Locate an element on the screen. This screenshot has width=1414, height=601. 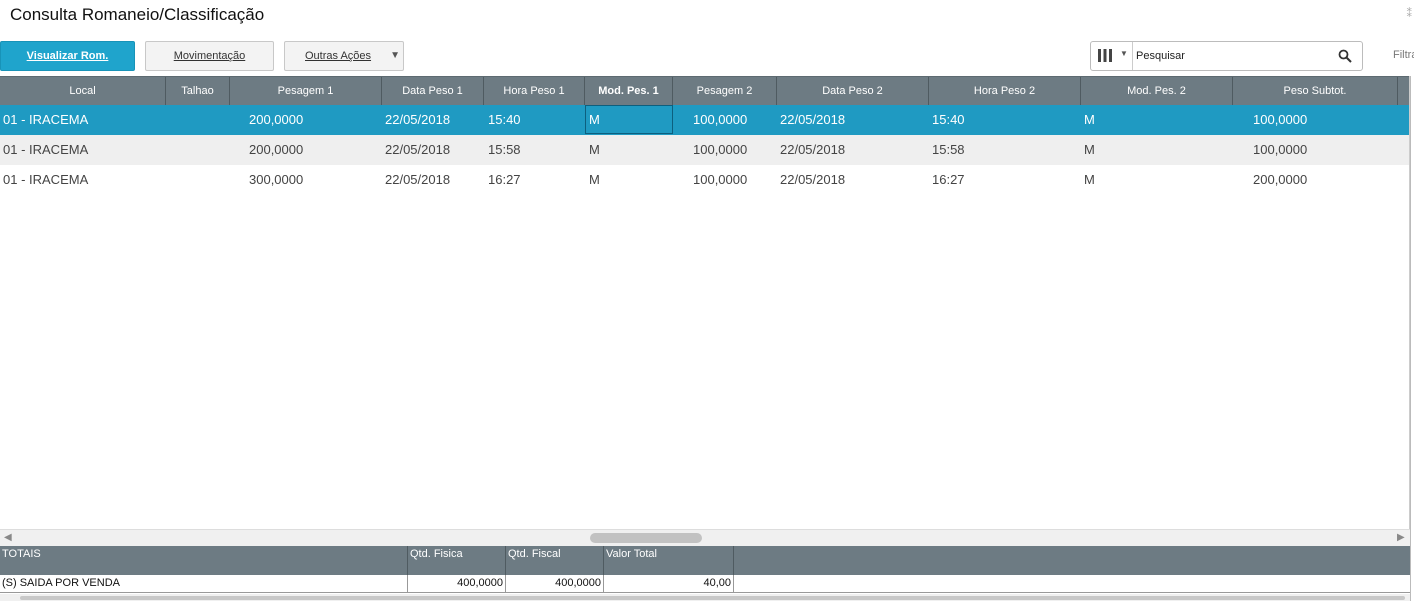
col-header-talhao: Talhao is located at coordinates (198, 91).